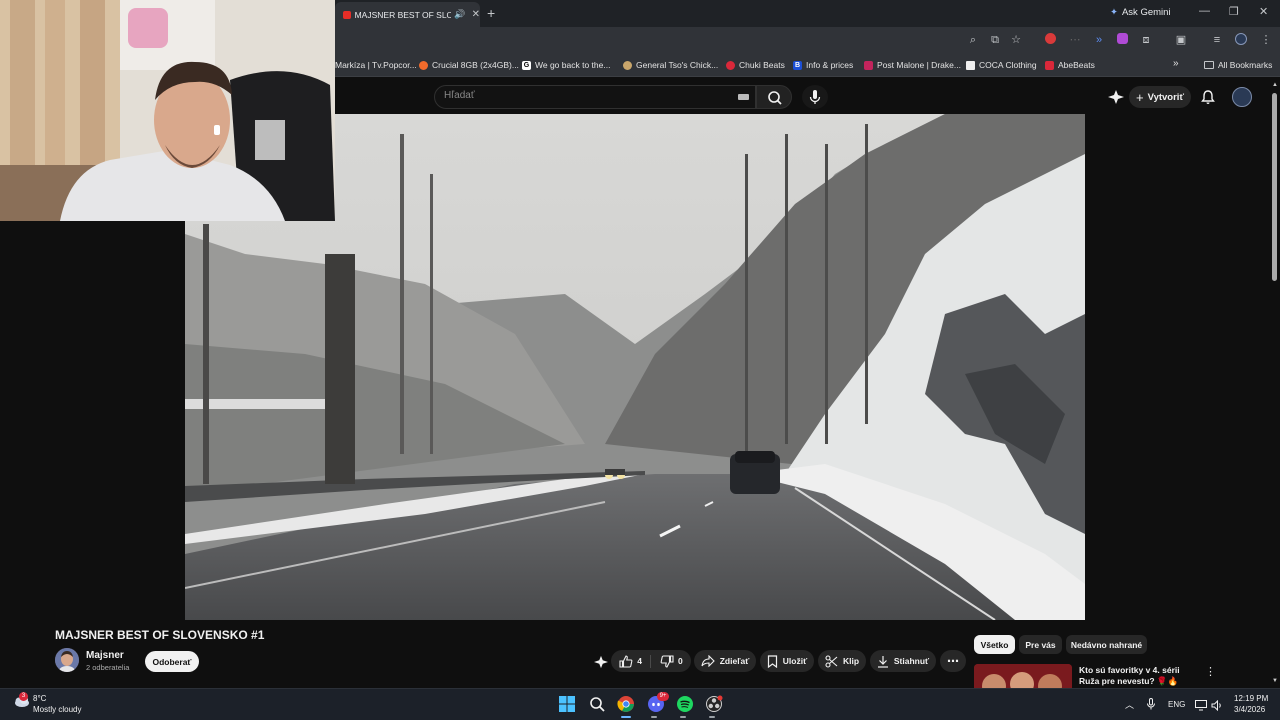 The height and width of the screenshot is (720, 1280). I want to click on tab-majsner: MAJSNER BEST OF SLOVENSKO 🔊 ✕, so click(407, 14).